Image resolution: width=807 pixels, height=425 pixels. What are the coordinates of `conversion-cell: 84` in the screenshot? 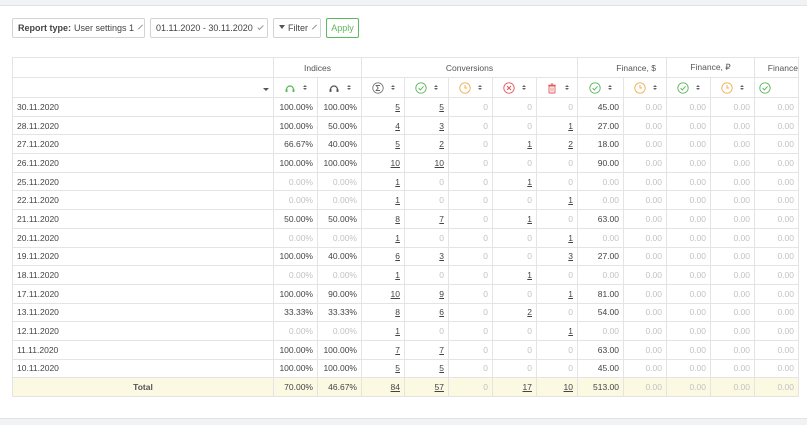 It's located at (383, 387).